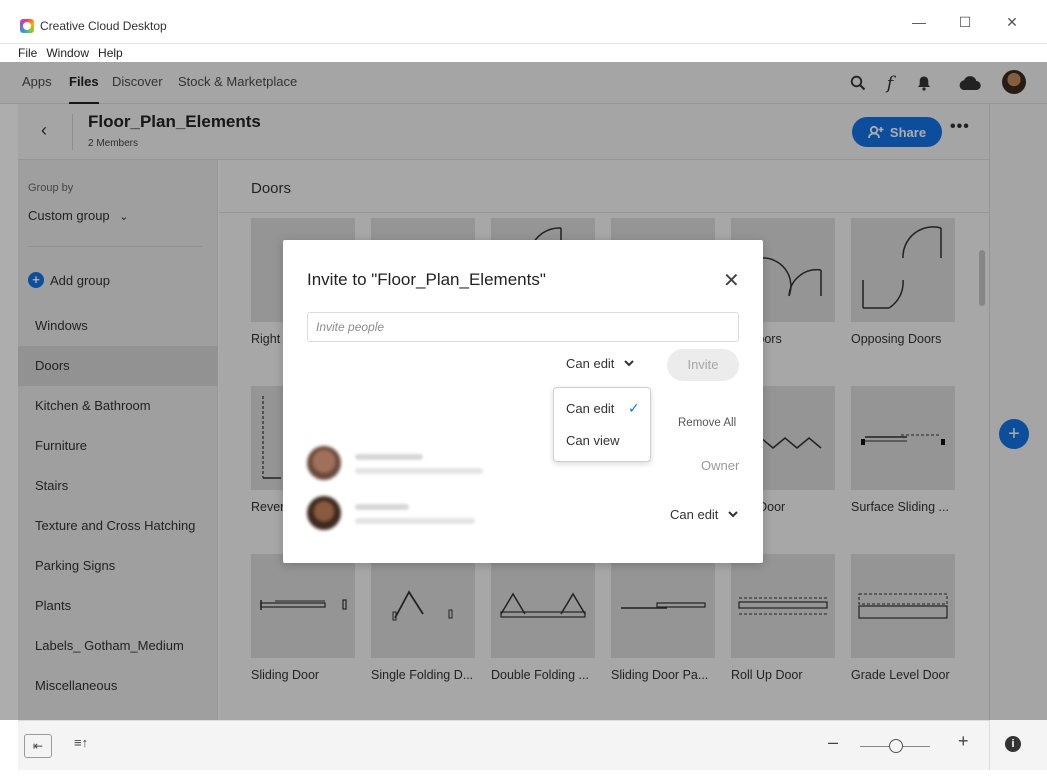 Image resolution: width=1047 pixels, height=778 pixels. What do you see at coordinates (965, 22) in the screenshot?
I see `maximize-button: ☐` at bounding box center [965, 22].